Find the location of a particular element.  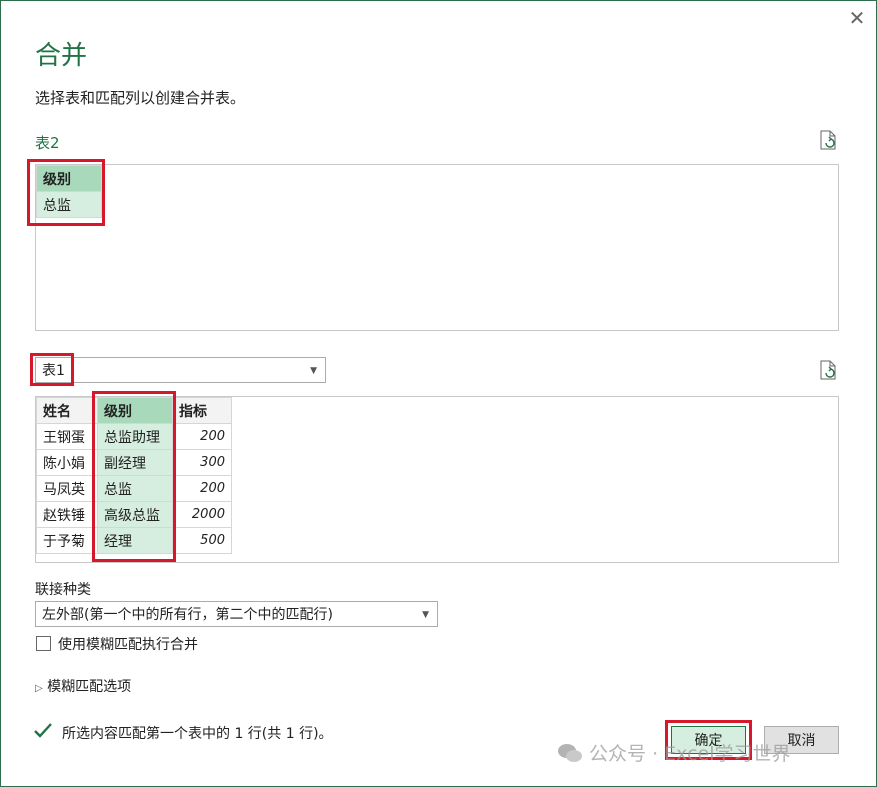

table-cell: 2000 is located at coordinates (202, 514).